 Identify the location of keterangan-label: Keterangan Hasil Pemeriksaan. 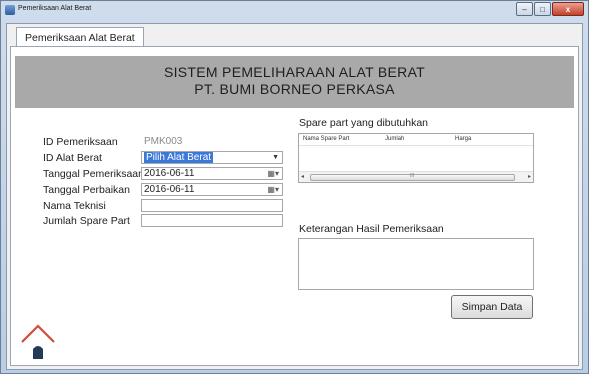
(371, 229).